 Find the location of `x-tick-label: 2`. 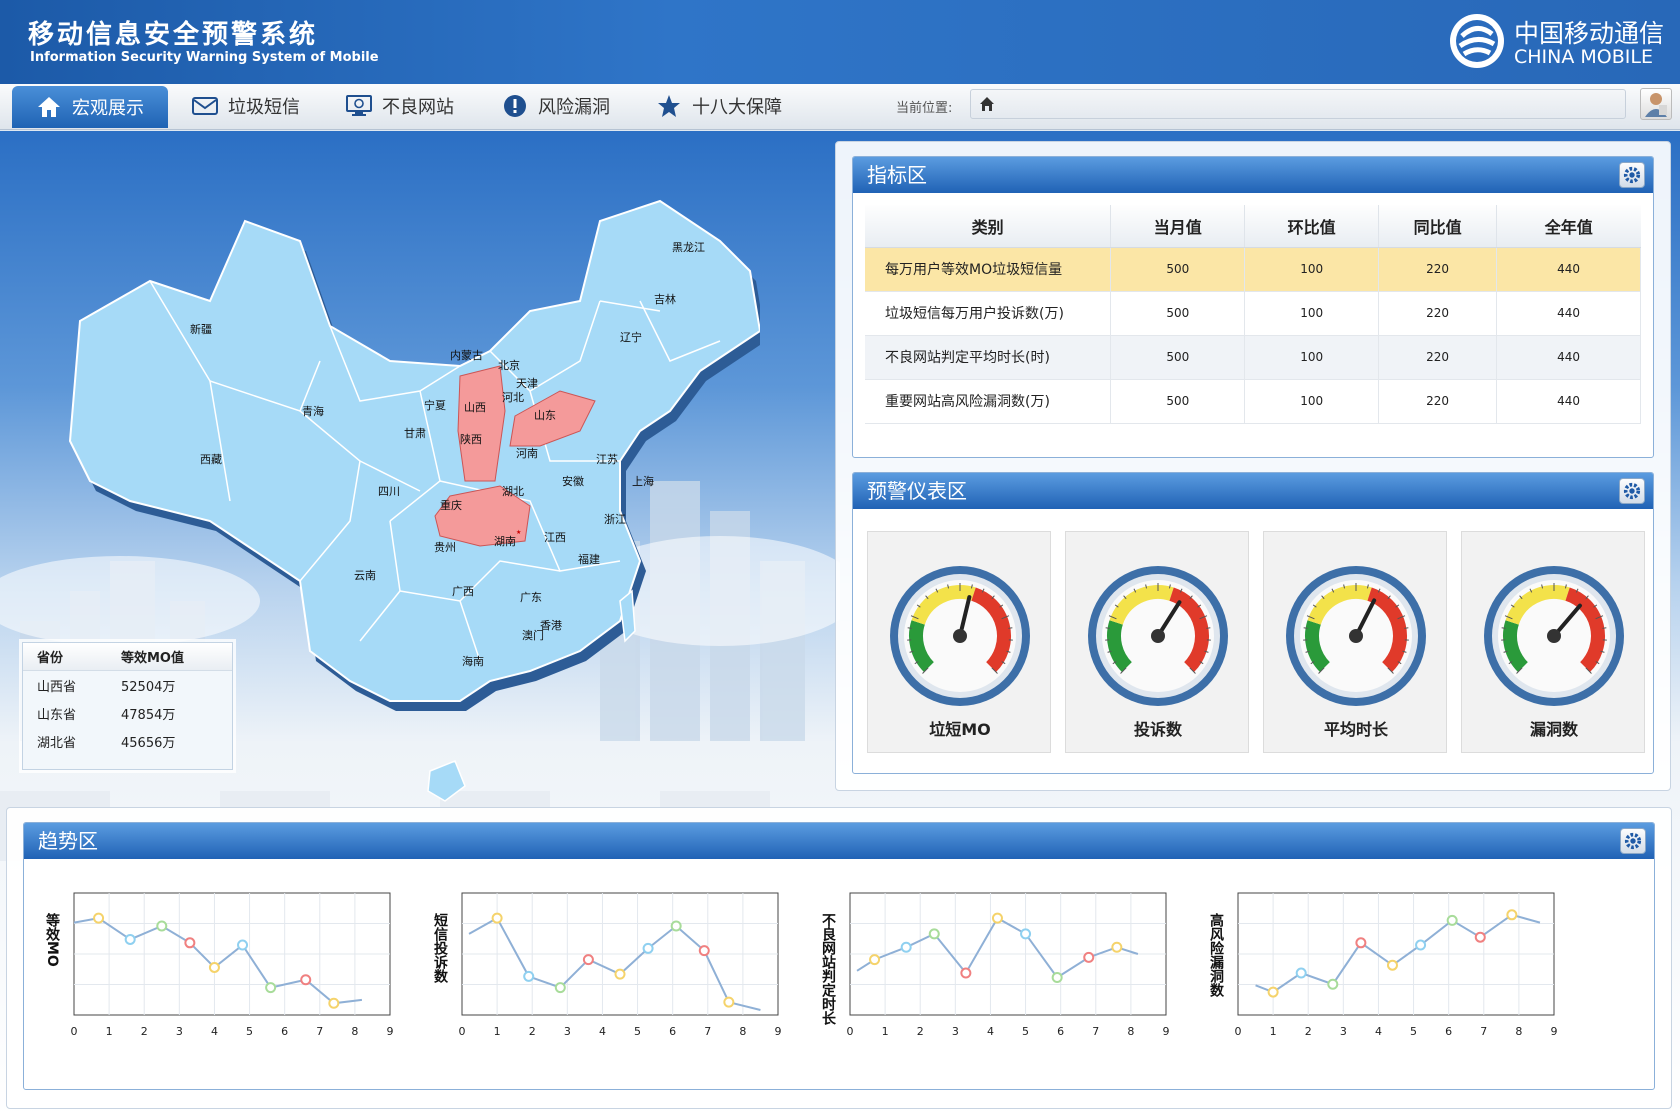

x-tick-label: 2 is located at coordinates (532, 1031).